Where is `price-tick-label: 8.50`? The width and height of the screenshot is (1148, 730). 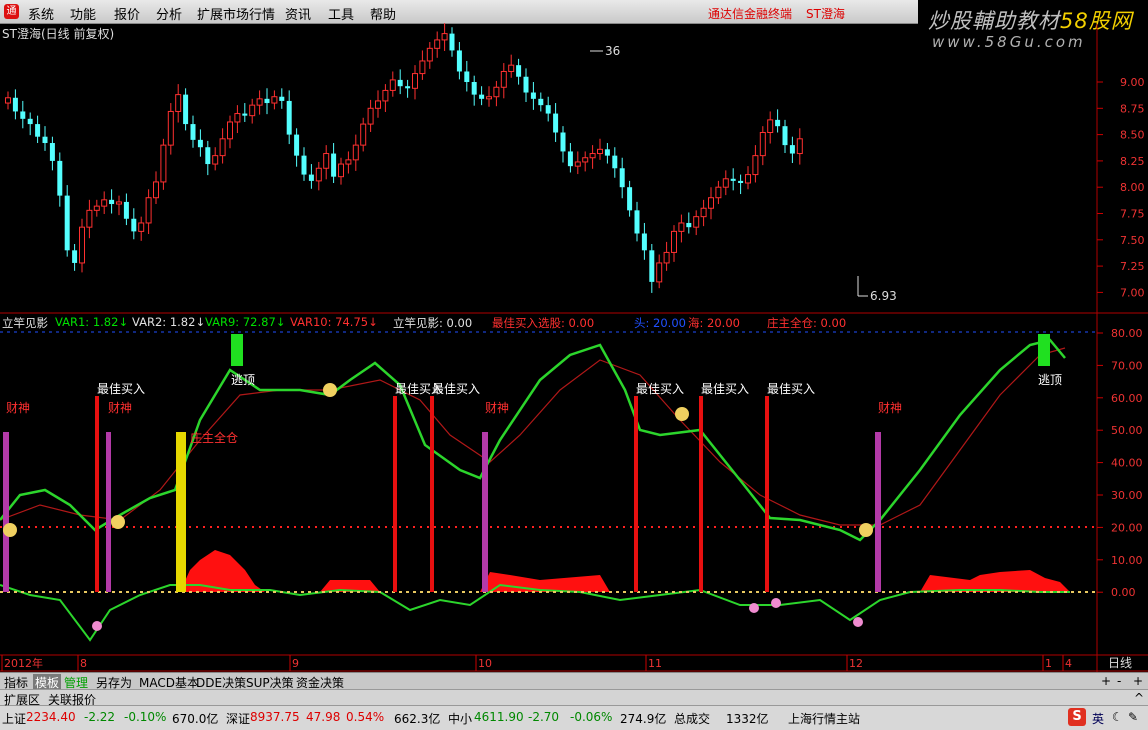
price-tick-label: 8.50 is located at coordinates (1132, 135).